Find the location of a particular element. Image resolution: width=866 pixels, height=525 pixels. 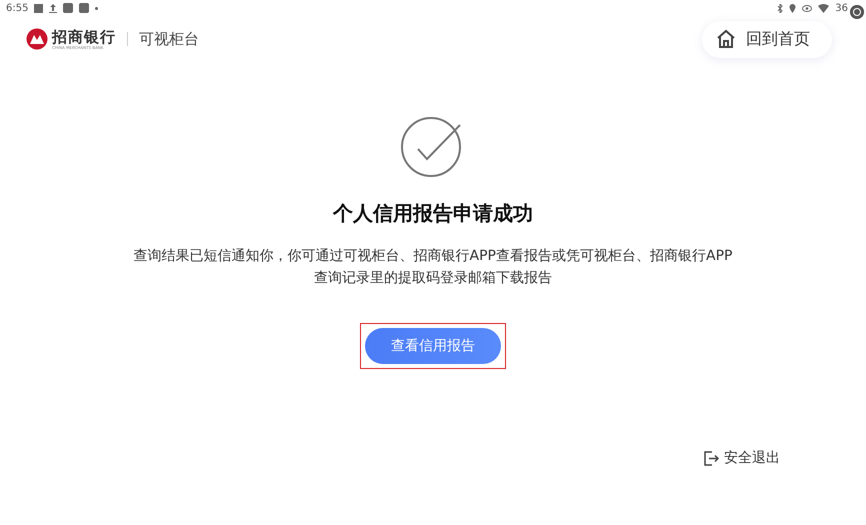

location-icon is located at coordinates (792, 8).